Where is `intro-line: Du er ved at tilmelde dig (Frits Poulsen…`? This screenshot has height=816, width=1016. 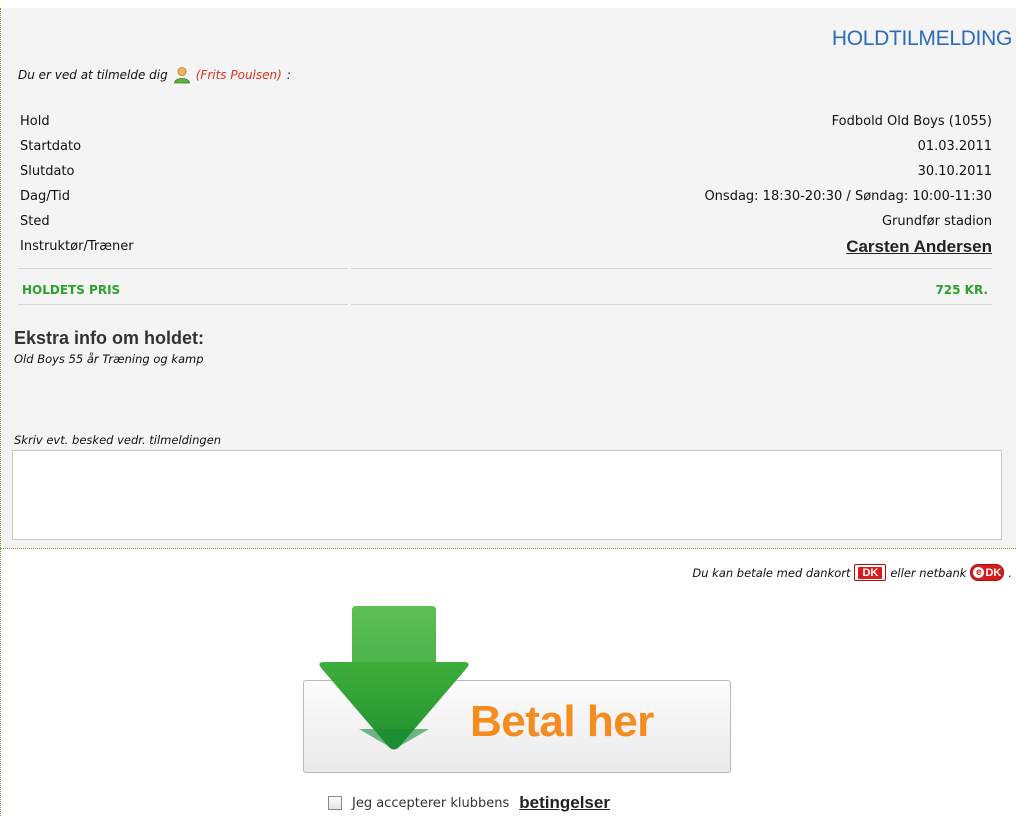 intro-line: Du er ved at tilmelde dig (Frits Poulsen… is located at coordinates (154, 75).